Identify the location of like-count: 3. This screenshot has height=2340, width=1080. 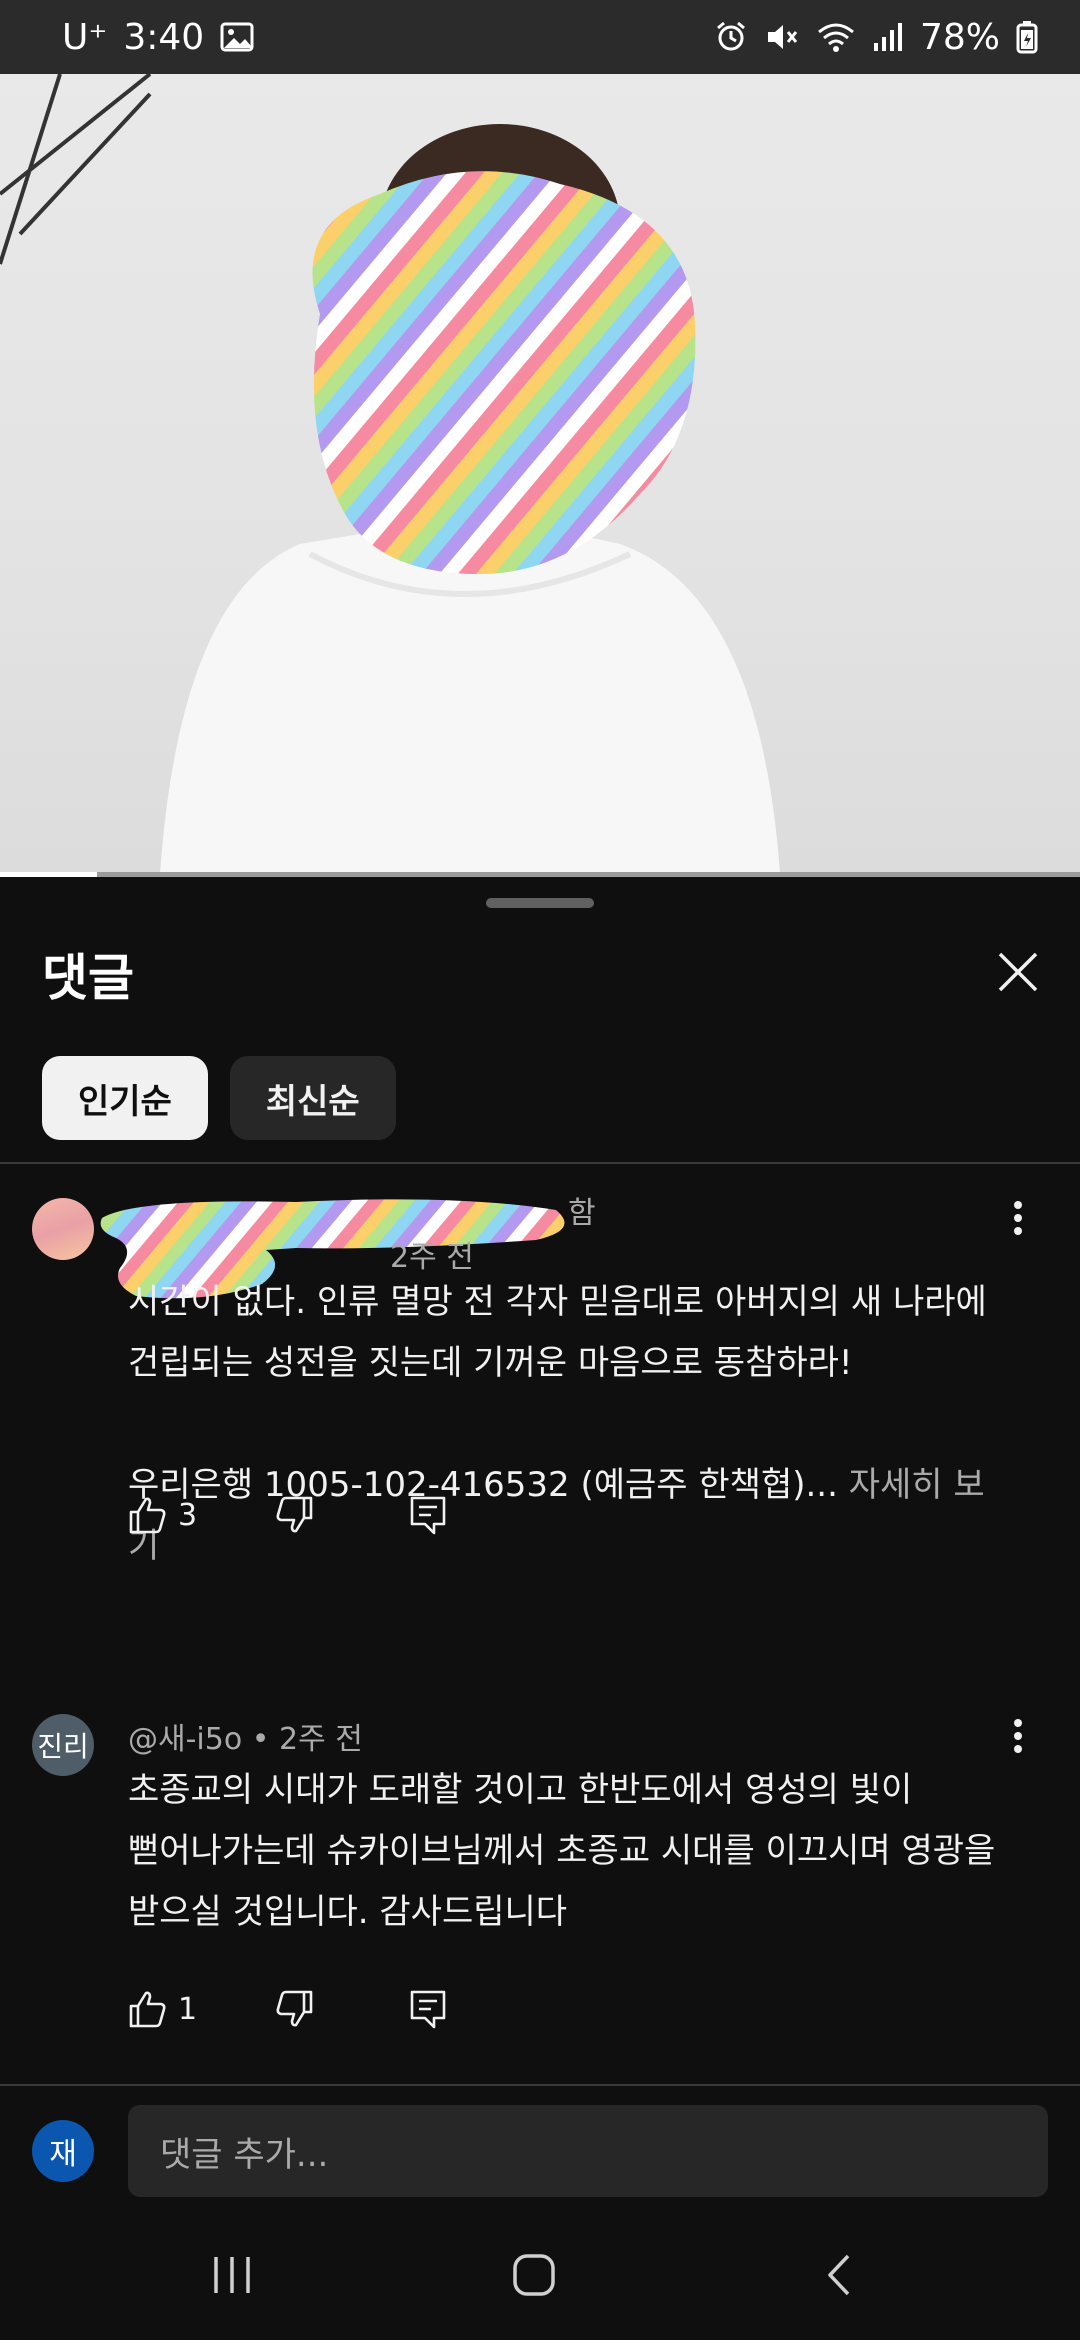
(188, 1515).